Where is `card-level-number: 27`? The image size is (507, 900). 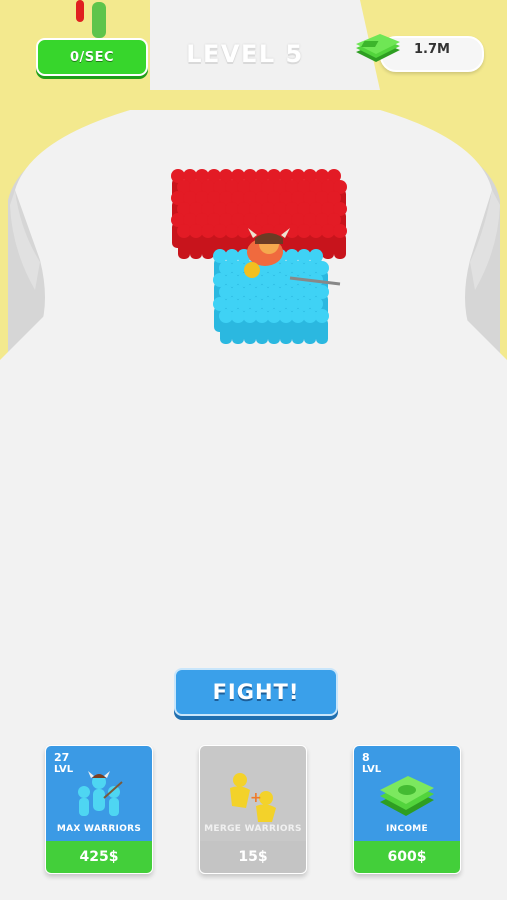 card-level-number: 27 is located at coordinates (62, 757).